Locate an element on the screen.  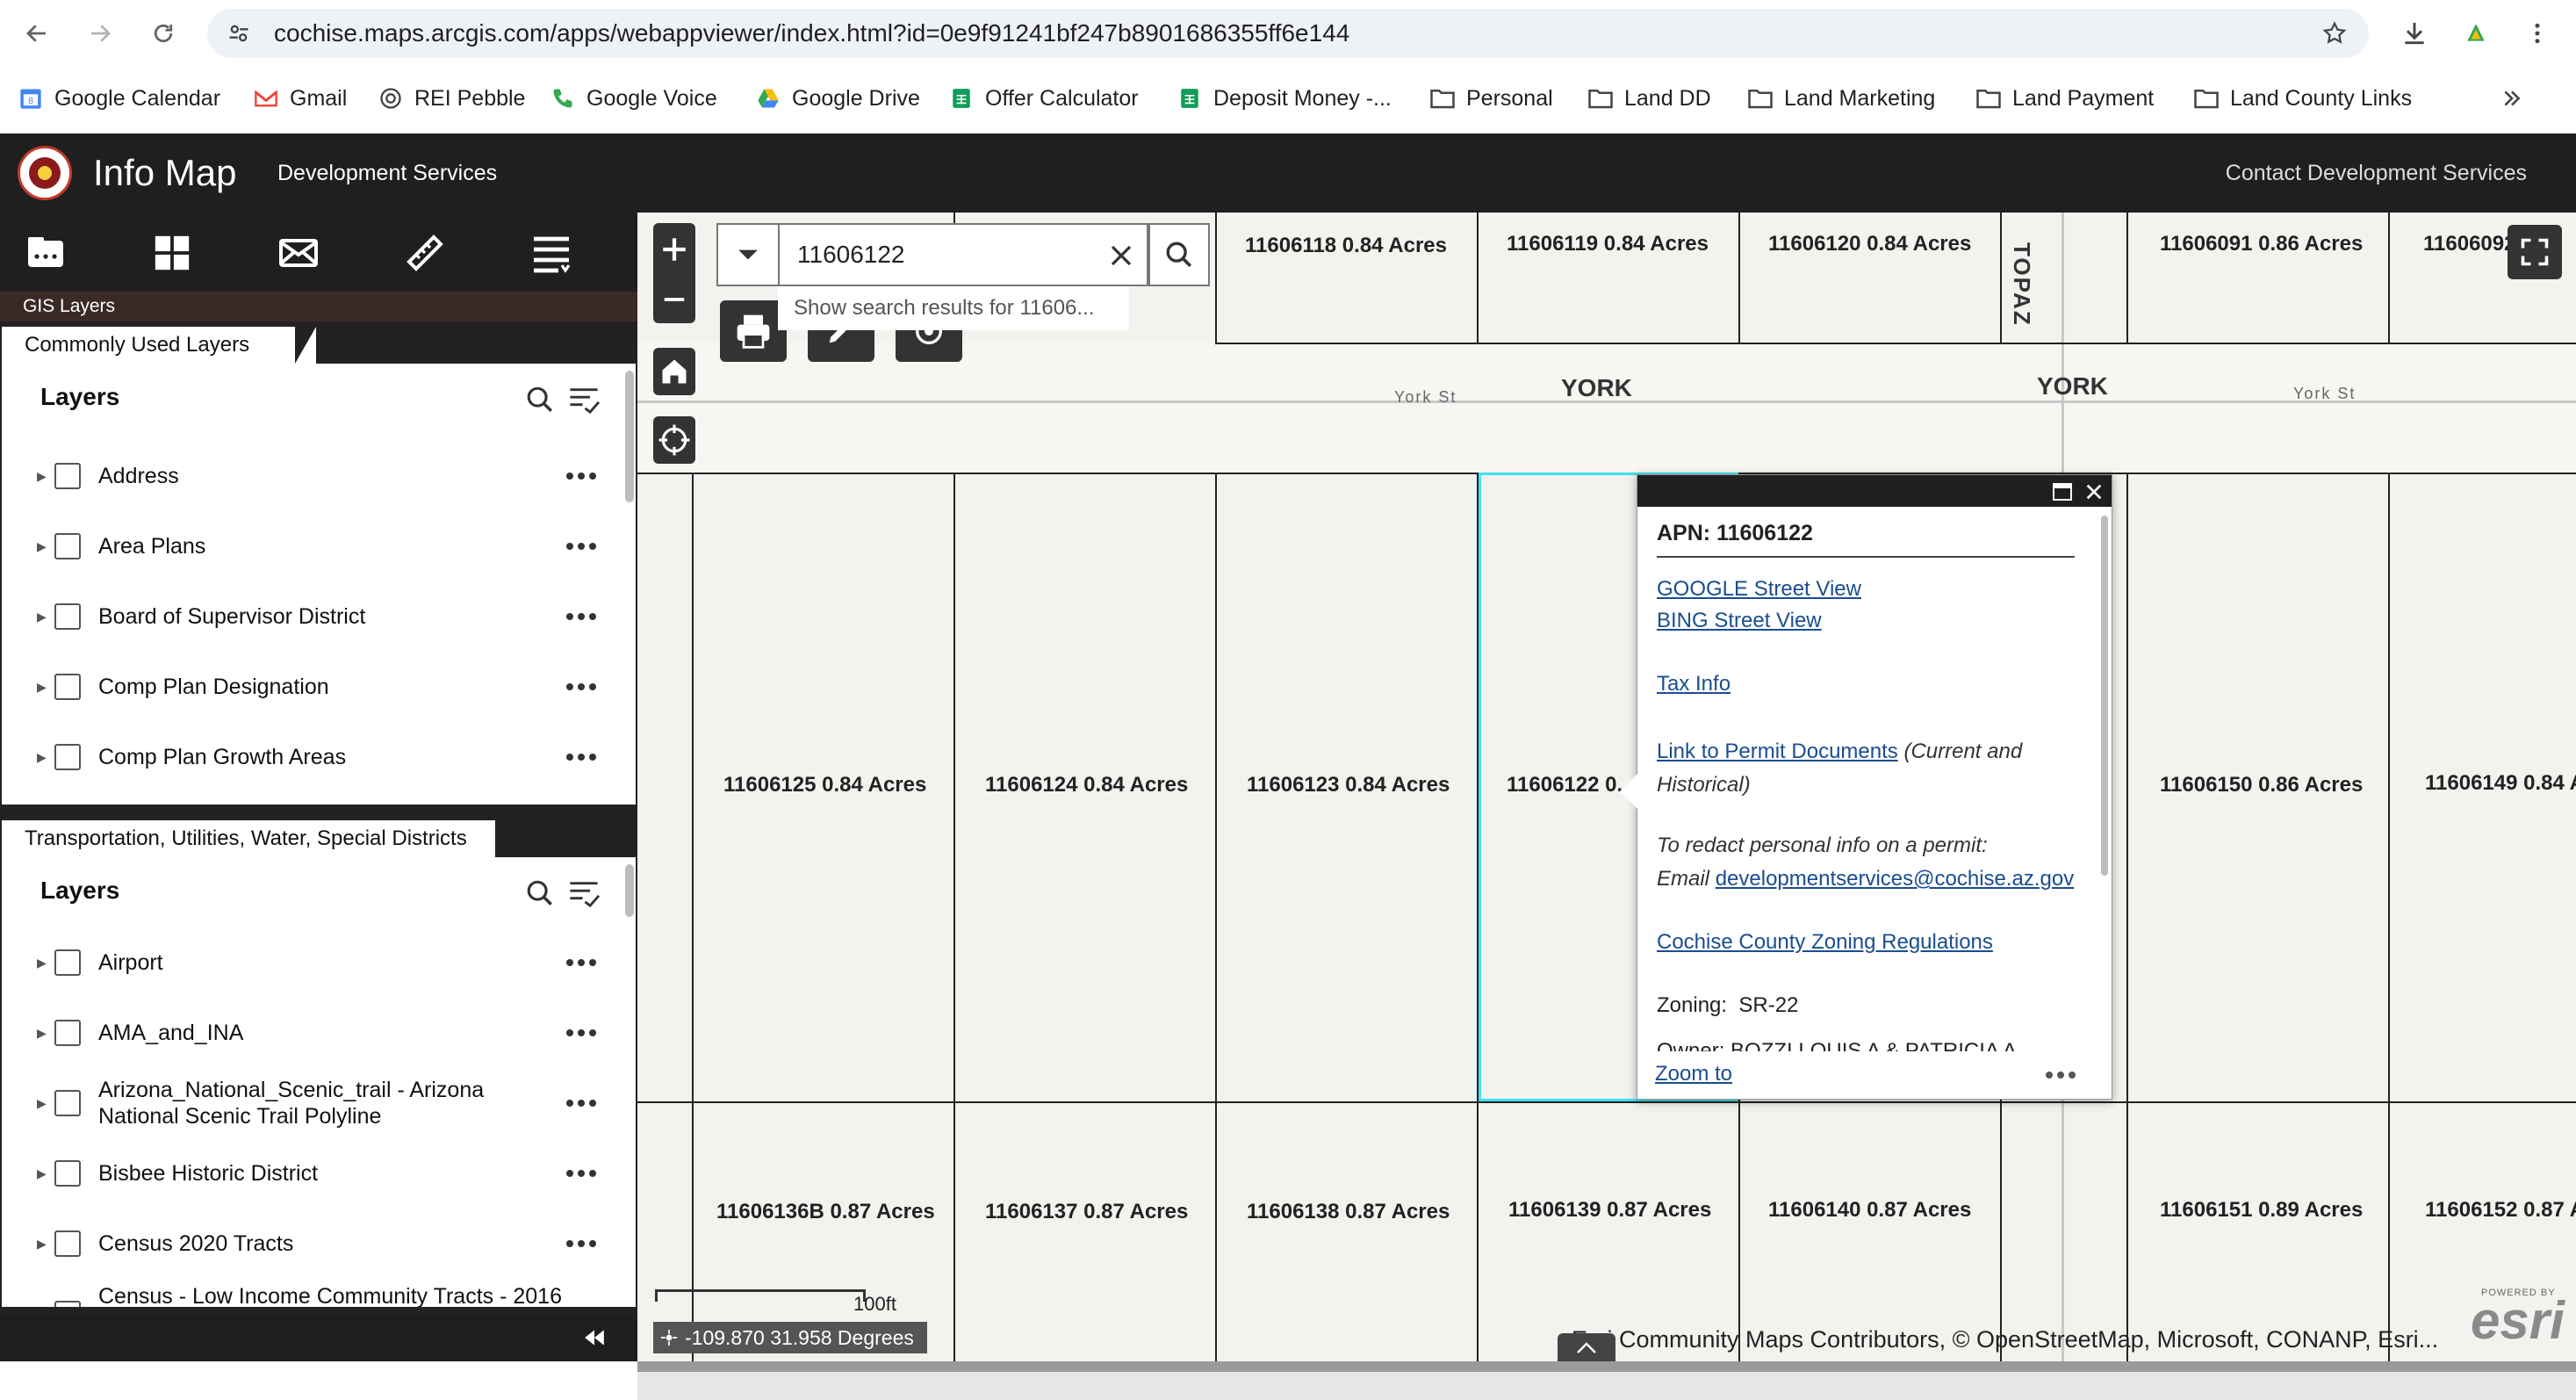
google-street-view-link: GOOGLE Street View is located at coordinates (1759, 589).